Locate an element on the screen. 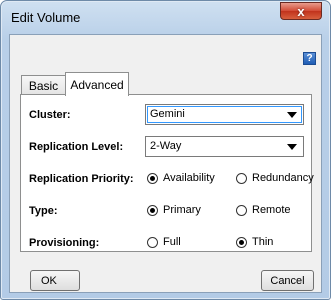 The width and height of the screenshot is (331, 300). radio-label-redundancy: Redundancy is located at coordinates (283, 178).